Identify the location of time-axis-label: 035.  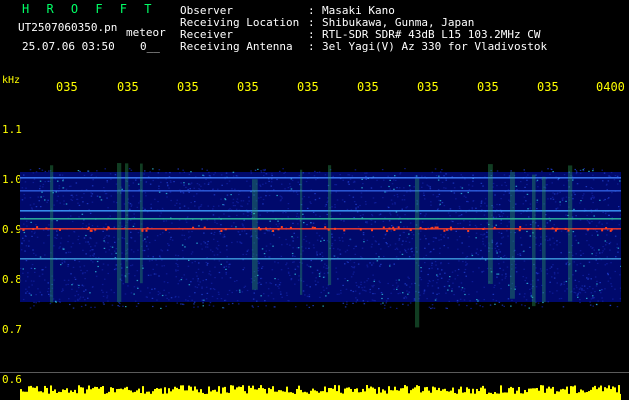
(488, 87).